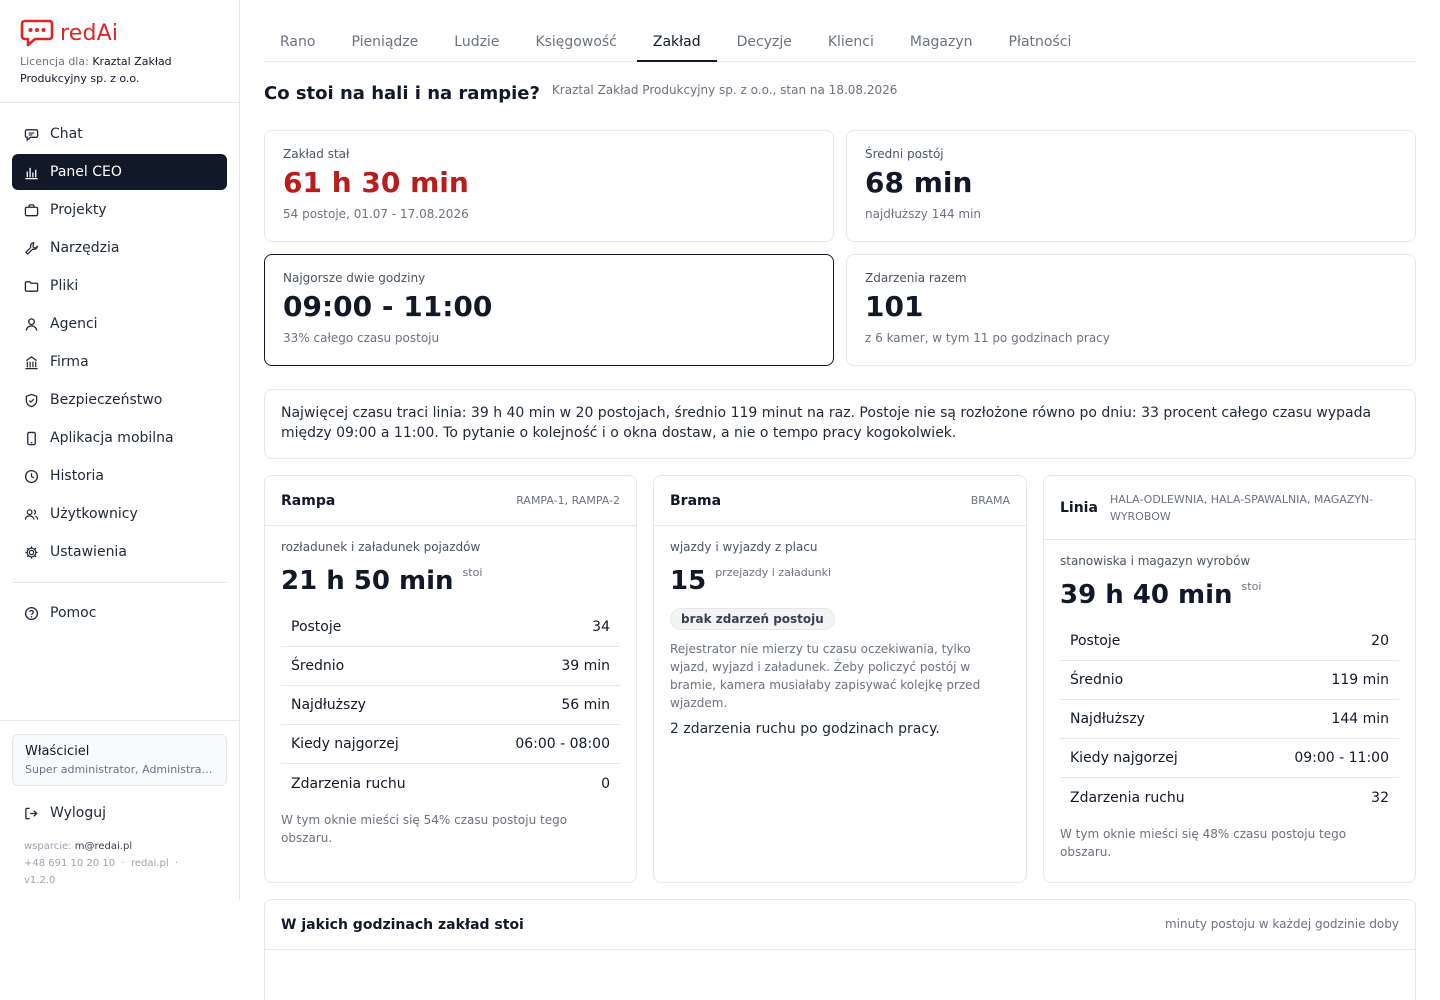  I want to click on hours-panel-note: minuty postoju w każdej godzinie doby, so click(1281, 924).